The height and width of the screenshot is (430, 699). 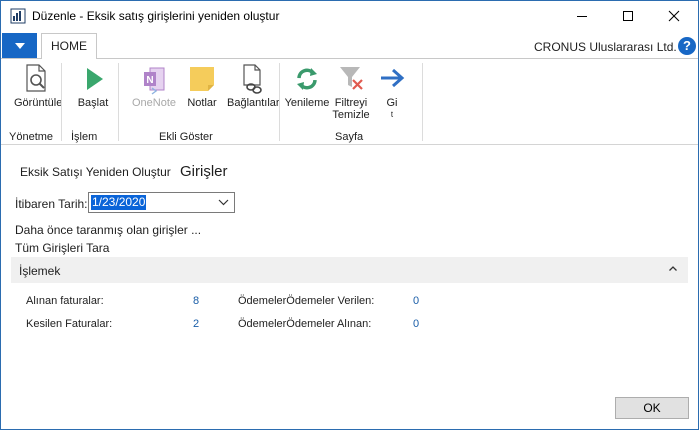 I want to click on scan-all-entries-link: Tüm Girişleri Tara, so click(x=62, y=248).